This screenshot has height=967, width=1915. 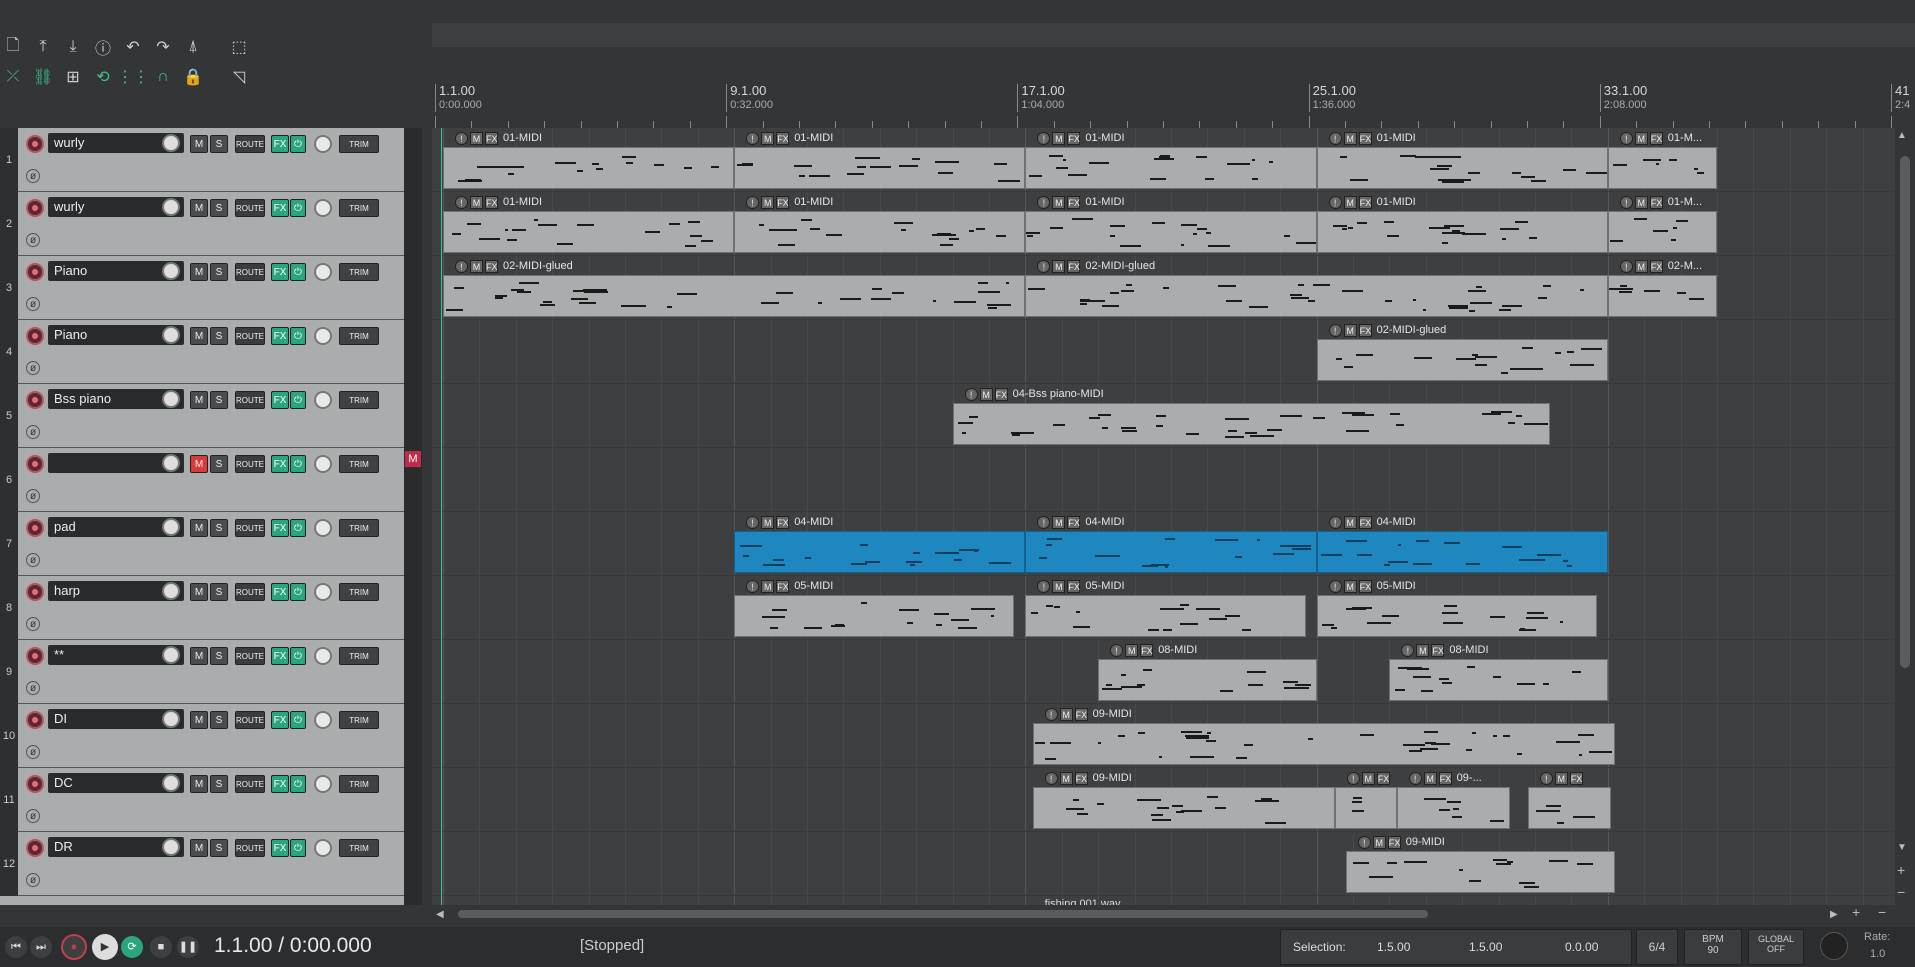 What do you see at coordinates (105, 947) in the screenshot?
I see `play-button: ▶` at bounding box center [105, 947].